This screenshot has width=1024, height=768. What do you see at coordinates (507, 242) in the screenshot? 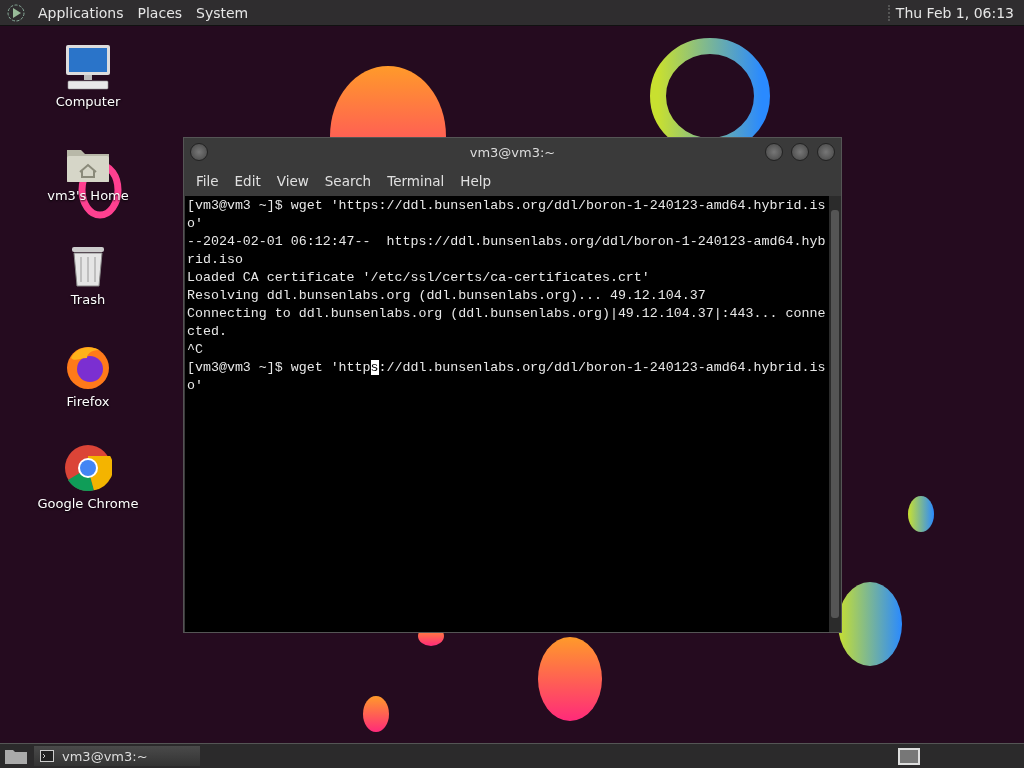
I see `terminal-line: --2024-02-01 06:12:47-- https://ddl.bunsenlabs.org/ddl/boron-1-240123-amd64.hyb` at bounding box center [507, 242].